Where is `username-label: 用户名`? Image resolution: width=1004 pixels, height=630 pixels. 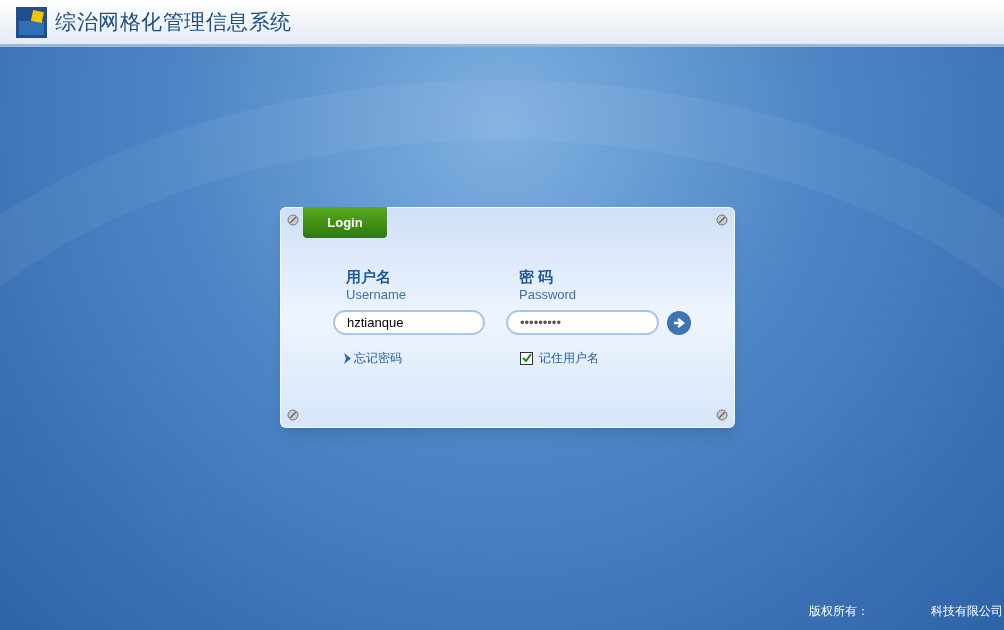 username-label: 用户名 is located at coordinates (369, 277).